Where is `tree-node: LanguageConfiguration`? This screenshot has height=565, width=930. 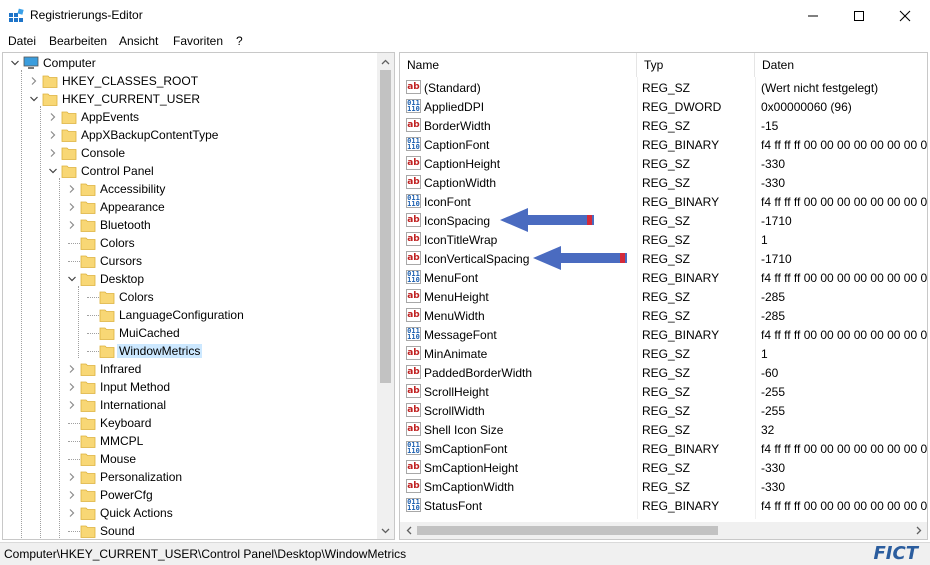 tree-node: LanguageConfiguration is located at coordinates (191, 315).